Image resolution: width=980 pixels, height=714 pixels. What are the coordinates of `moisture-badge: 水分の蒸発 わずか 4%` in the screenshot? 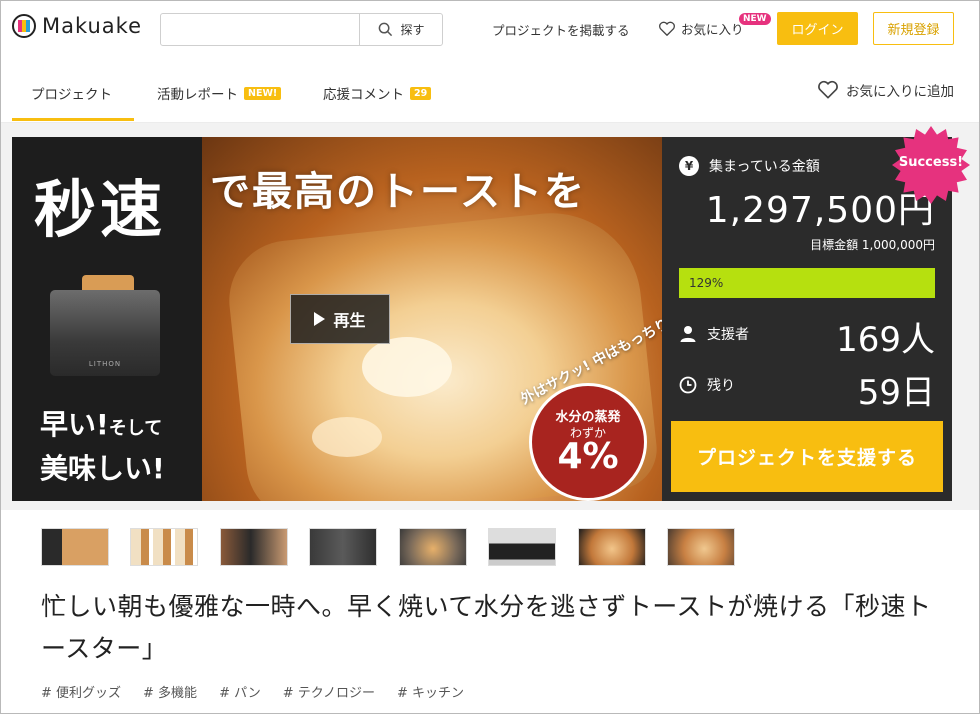 It's located at (588, 442).